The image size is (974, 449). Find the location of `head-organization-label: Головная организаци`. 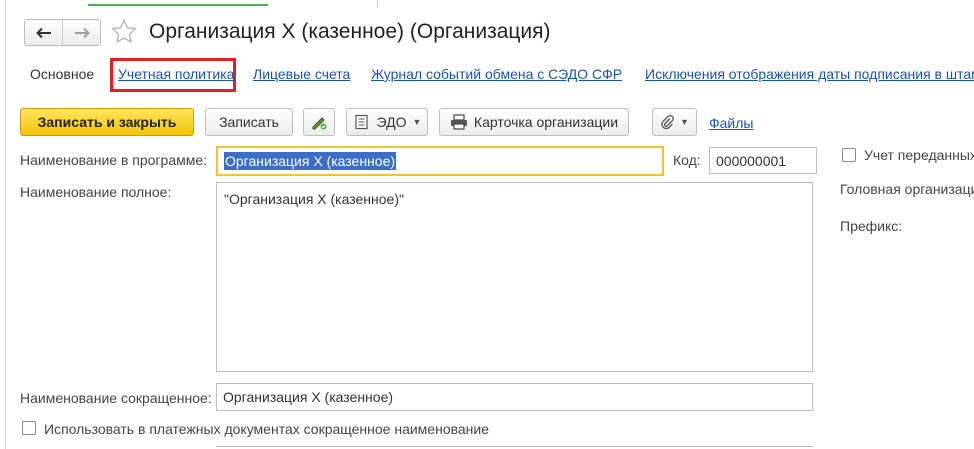

head-organization-label: Головная организаци is located at coordinates (907, 189).